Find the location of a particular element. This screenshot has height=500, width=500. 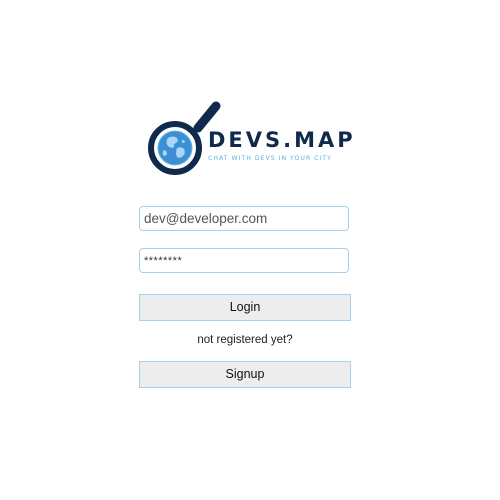

login-button: Login is located at coordinates (245, 307).